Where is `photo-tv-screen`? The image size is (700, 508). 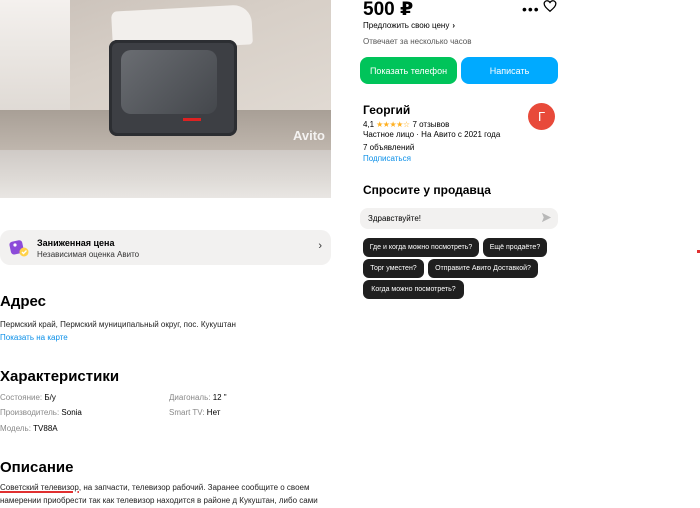 photo-tv-screen is located at coordinates (169, 82).